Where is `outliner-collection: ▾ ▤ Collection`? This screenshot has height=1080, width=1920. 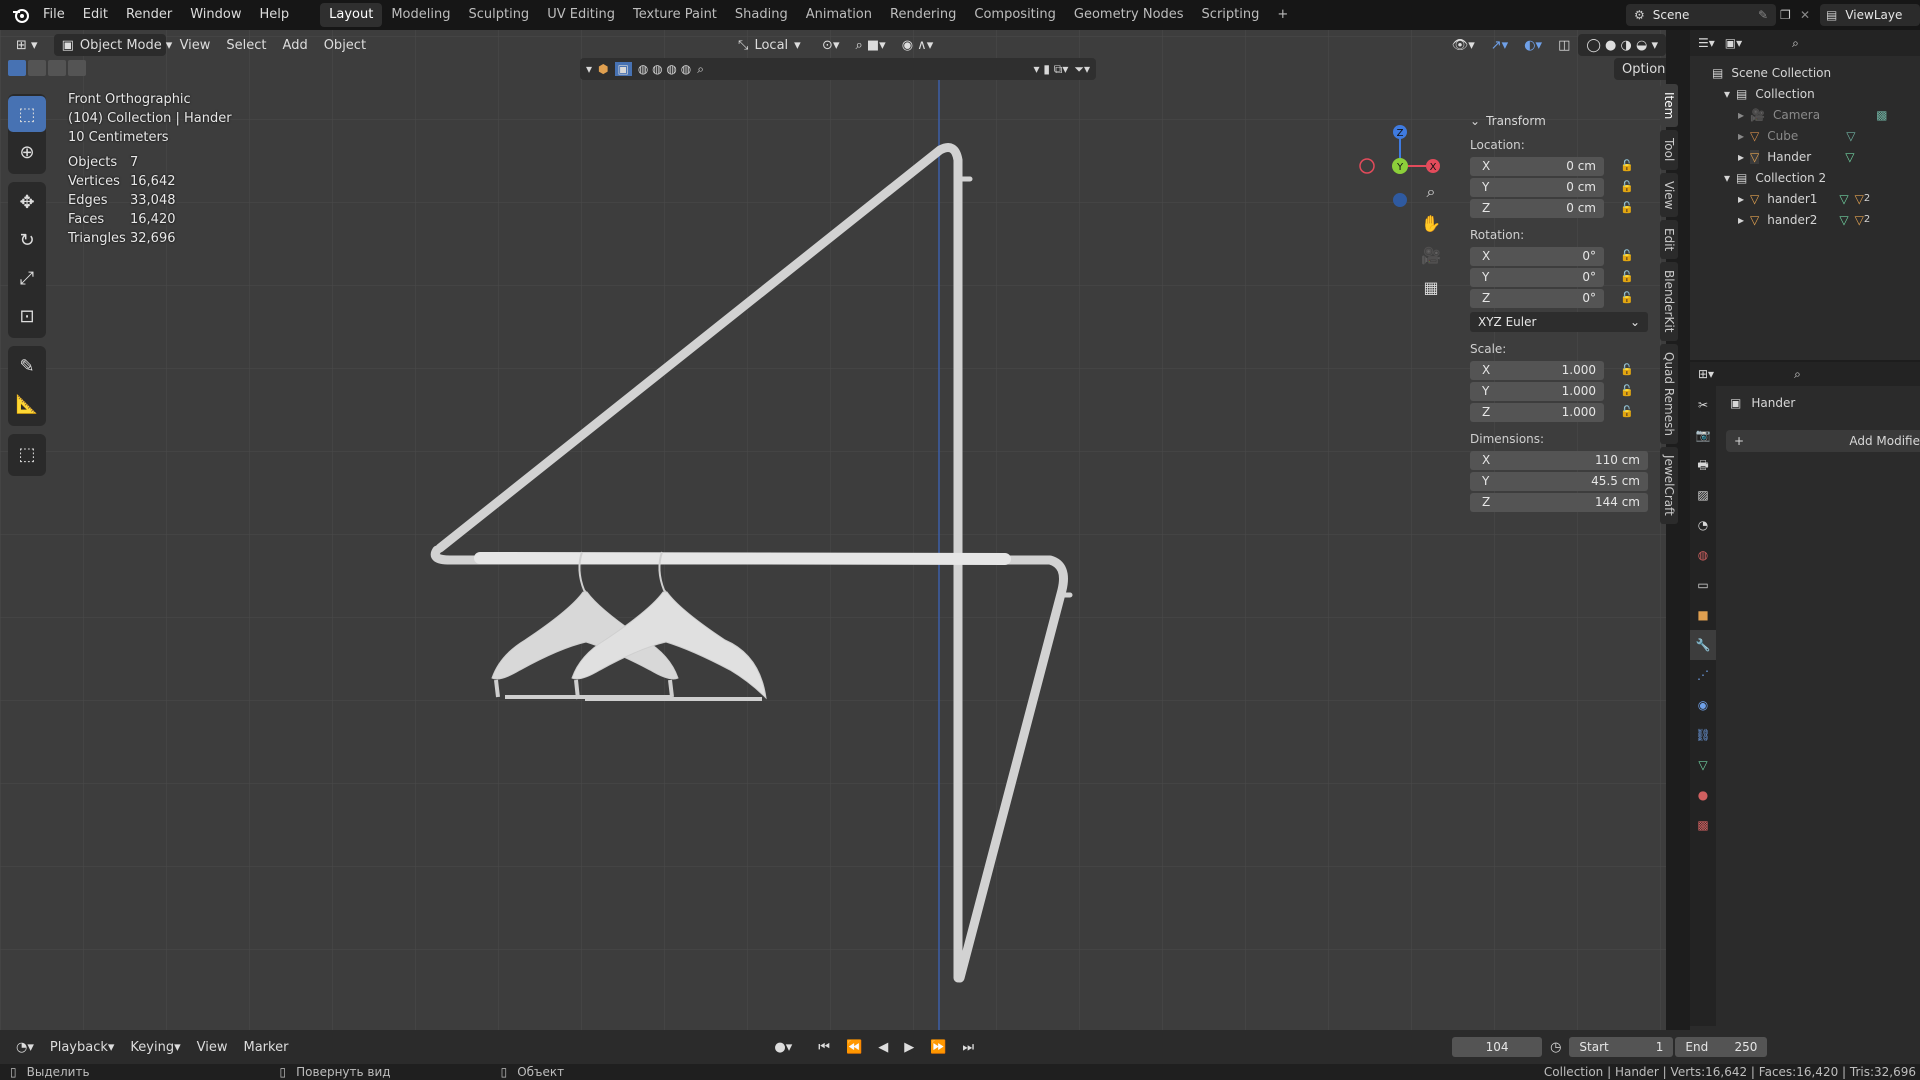 outliner-collection: ▾ ▤ Collection is located at coordinates (1816, 93).